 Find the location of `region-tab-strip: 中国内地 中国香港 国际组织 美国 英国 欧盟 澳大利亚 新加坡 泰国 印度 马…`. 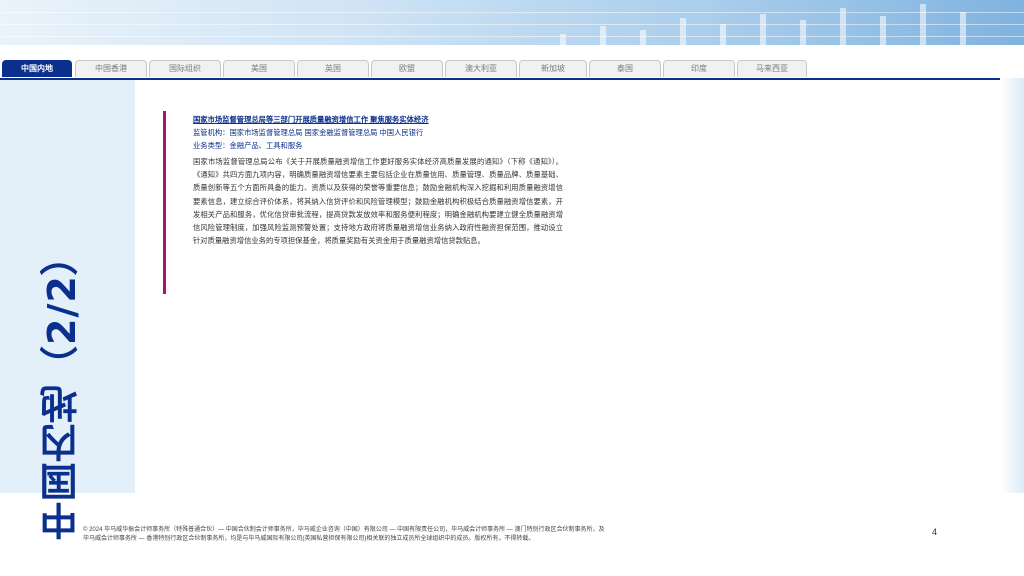

region-tab-strip: 中国内地 中国香港 国际组织 美国 英国 欧盟 澳大利亚 新加坡 泰国 印度 马… is located at coordinates (512, 70).